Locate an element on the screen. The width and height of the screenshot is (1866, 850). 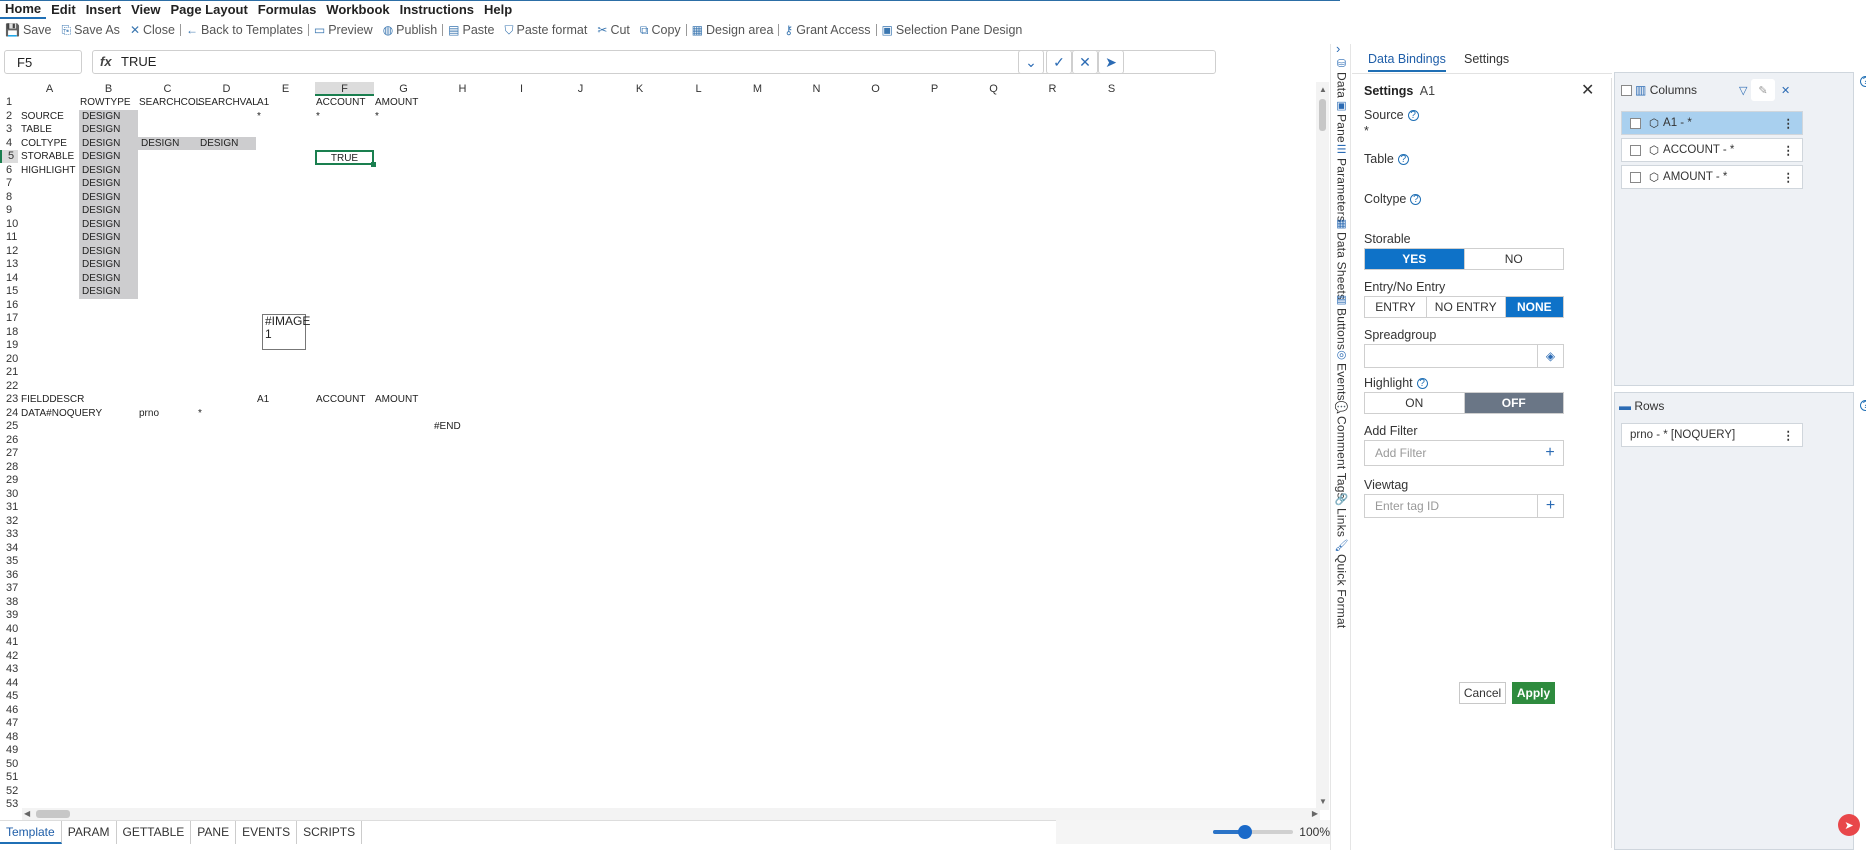
row-header-28: 28 is located at coordinates (9, 467).